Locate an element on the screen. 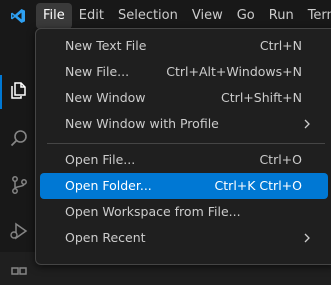  menu-item-shortcut: Ctrl+O is located at coordinates (280, 159).